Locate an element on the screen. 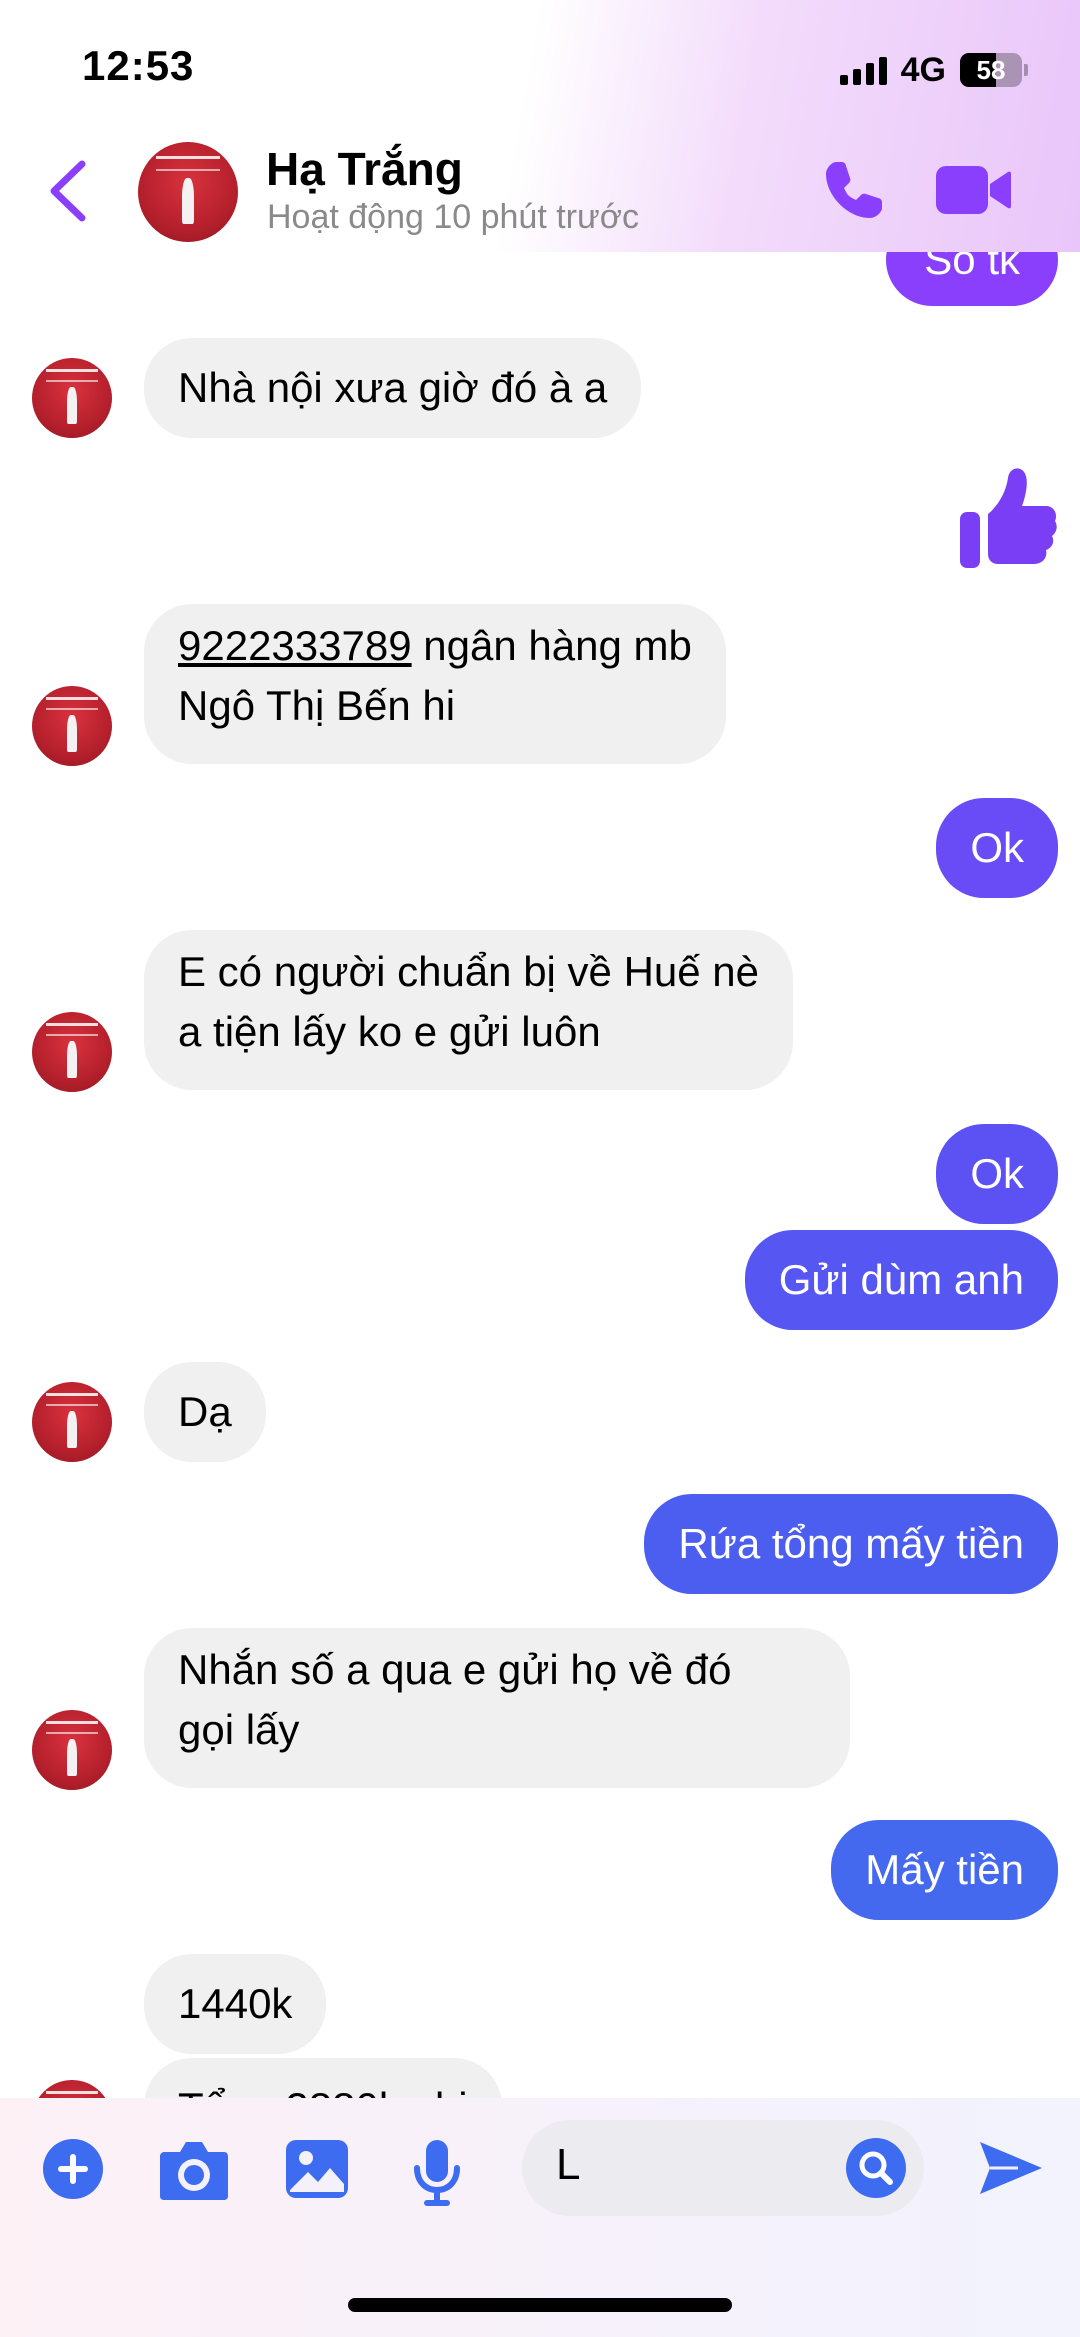  message-input: L is located at coordinates (723, 2168).